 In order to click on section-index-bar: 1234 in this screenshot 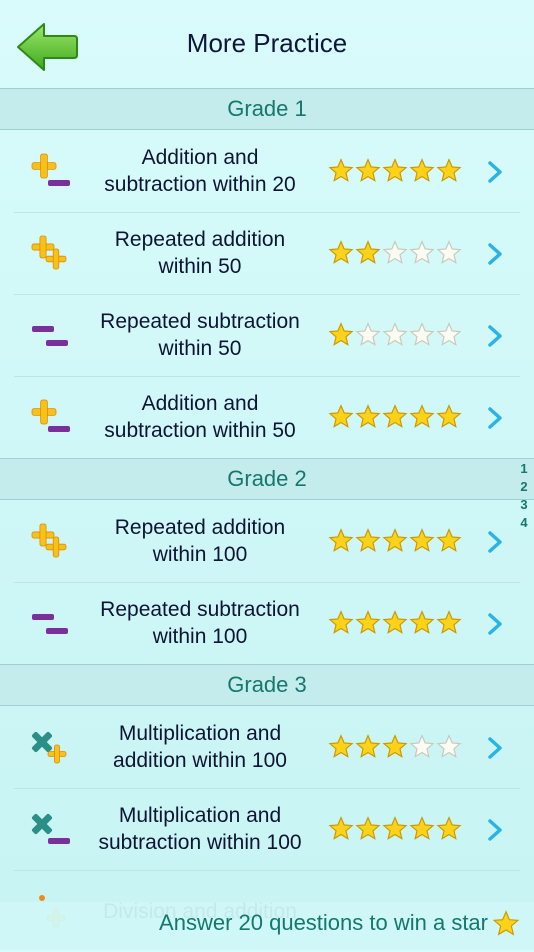, I will do `click(524, 496)`.